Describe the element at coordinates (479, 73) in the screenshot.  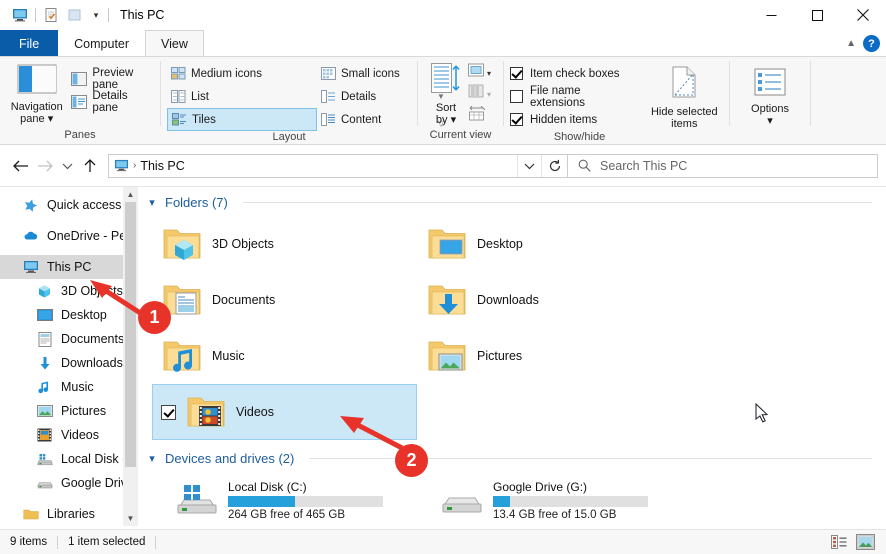
I see `add-columns-button: ▾` at that location.